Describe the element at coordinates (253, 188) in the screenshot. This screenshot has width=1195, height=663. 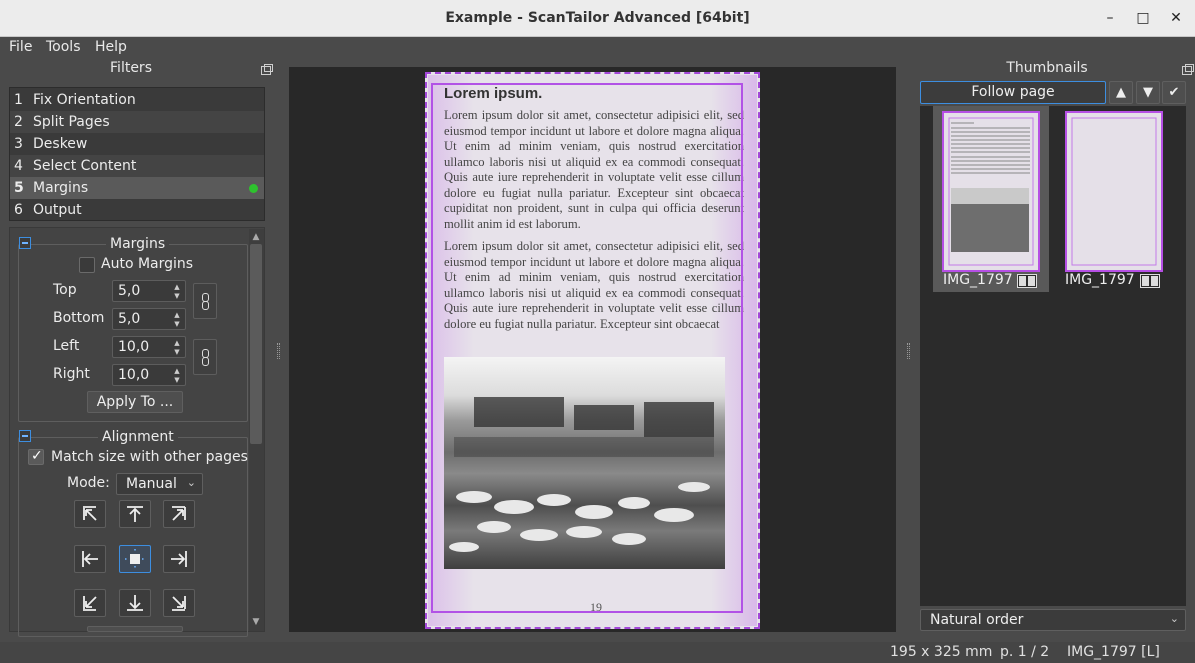
I see `active-indicator-icon` at that location.